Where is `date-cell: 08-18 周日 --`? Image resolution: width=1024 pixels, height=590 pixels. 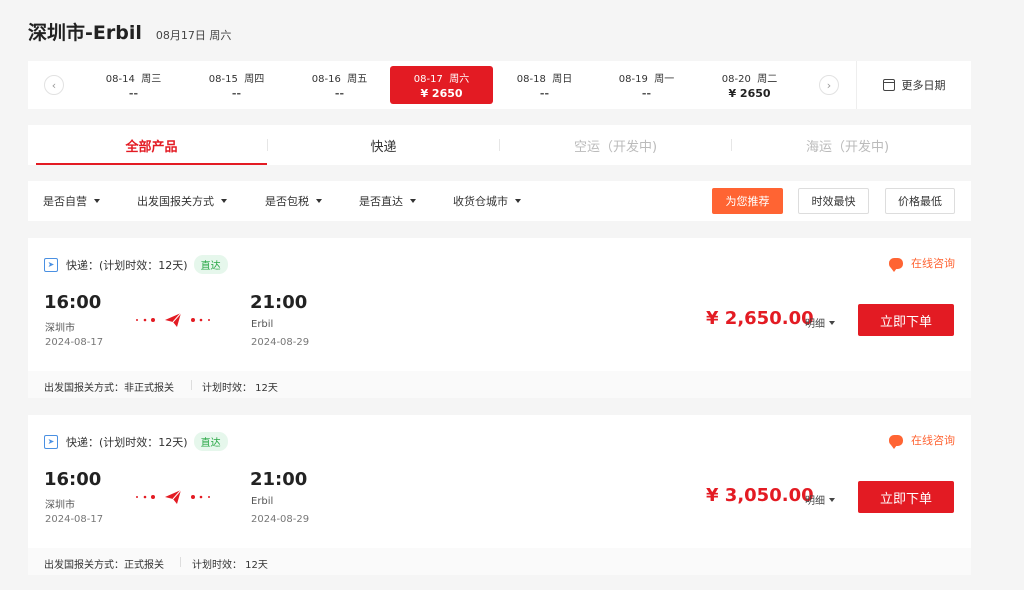
date-cell: 08-18 周日 -- is located at coordinates (544, 85).